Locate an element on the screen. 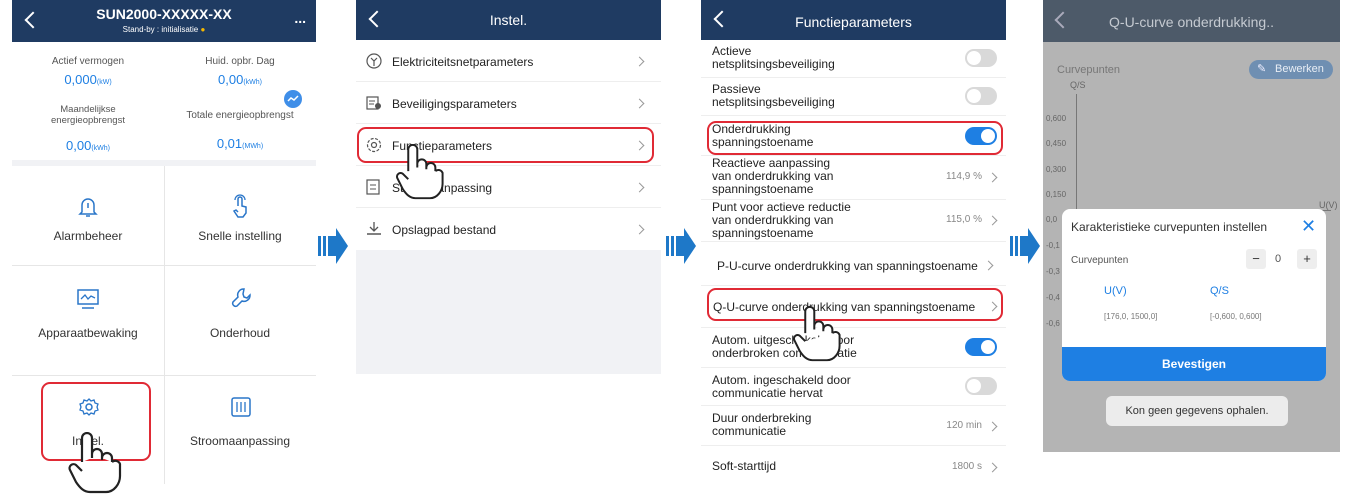 This screenshot has width=1346, height=497. pencil-icon: ✎ is located at coordinates (1262, 69).